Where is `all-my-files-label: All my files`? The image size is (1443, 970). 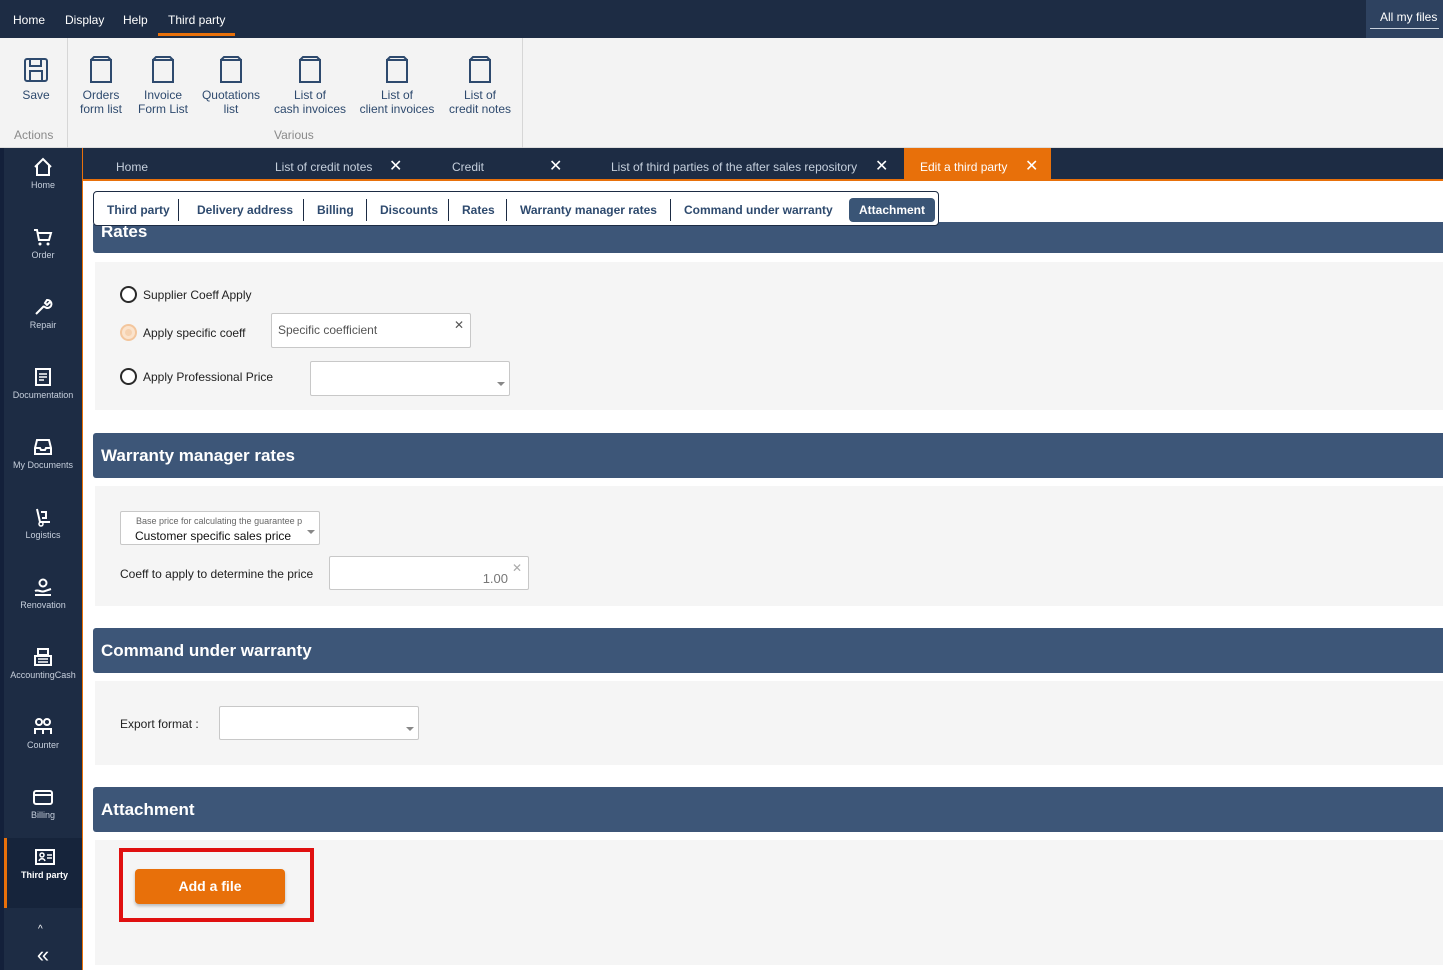
all-my-files-label: All my files is located at coordinates (1409, 17).